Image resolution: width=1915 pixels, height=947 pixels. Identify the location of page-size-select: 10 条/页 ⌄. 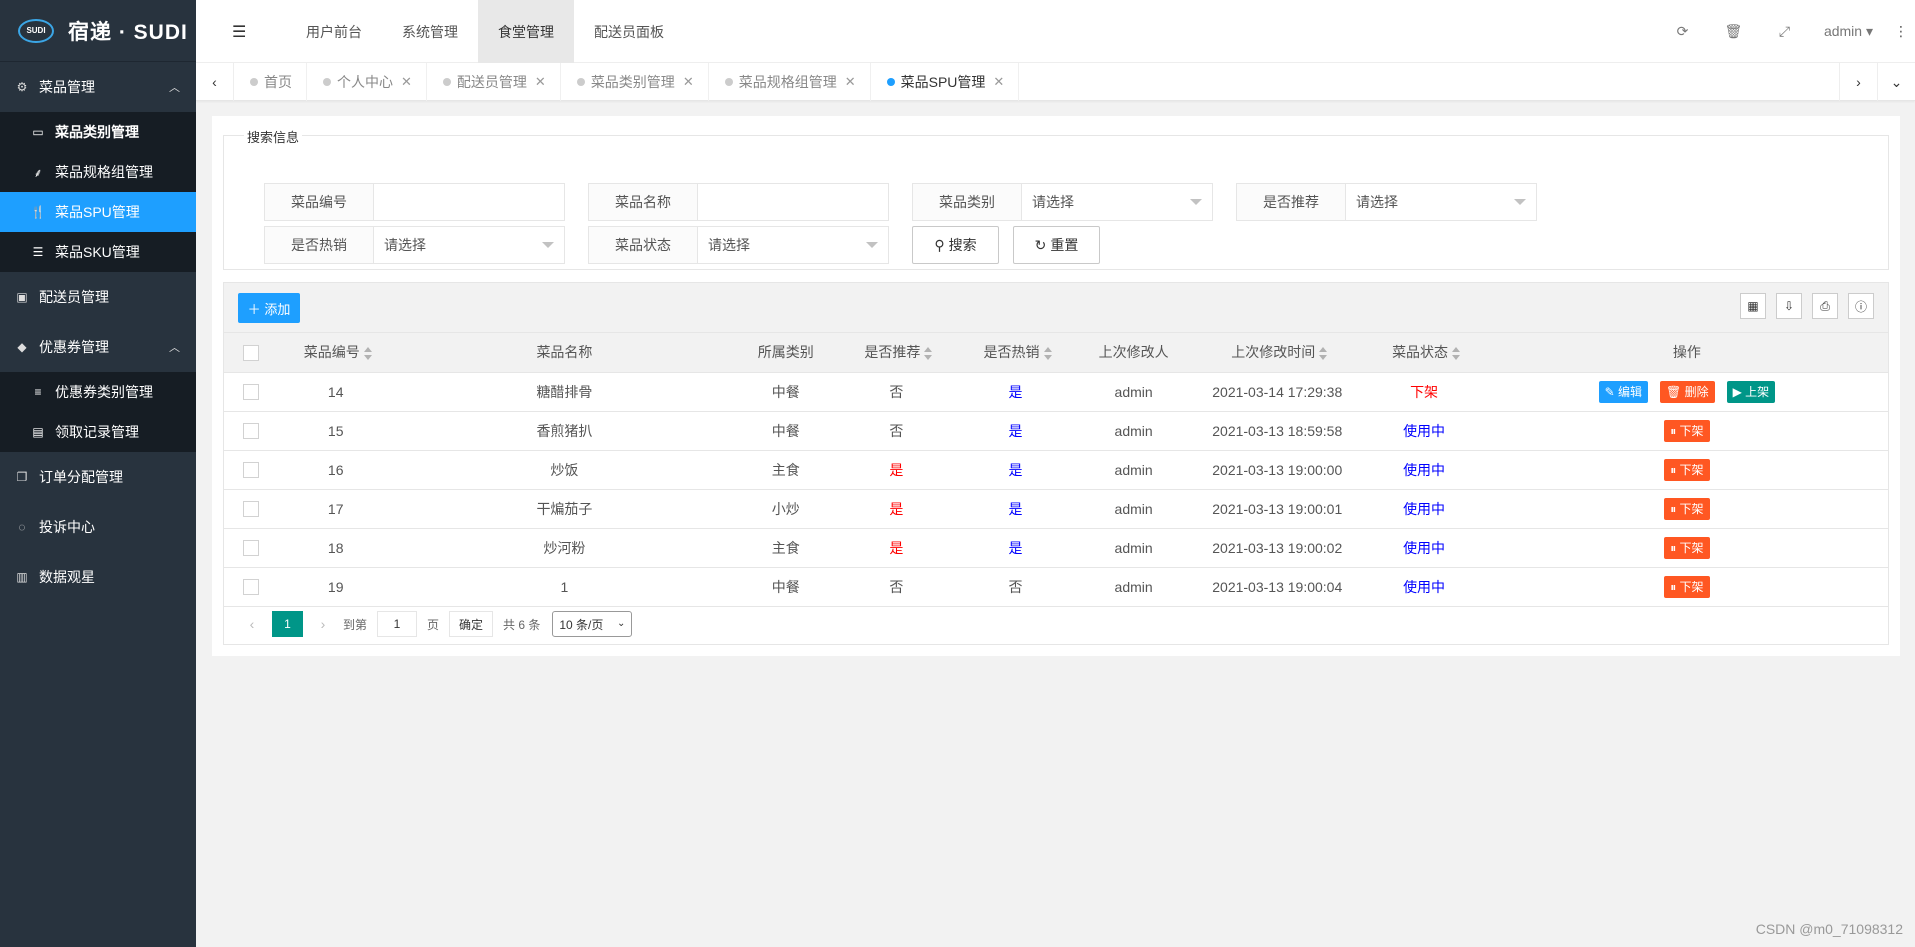
(592, 624).